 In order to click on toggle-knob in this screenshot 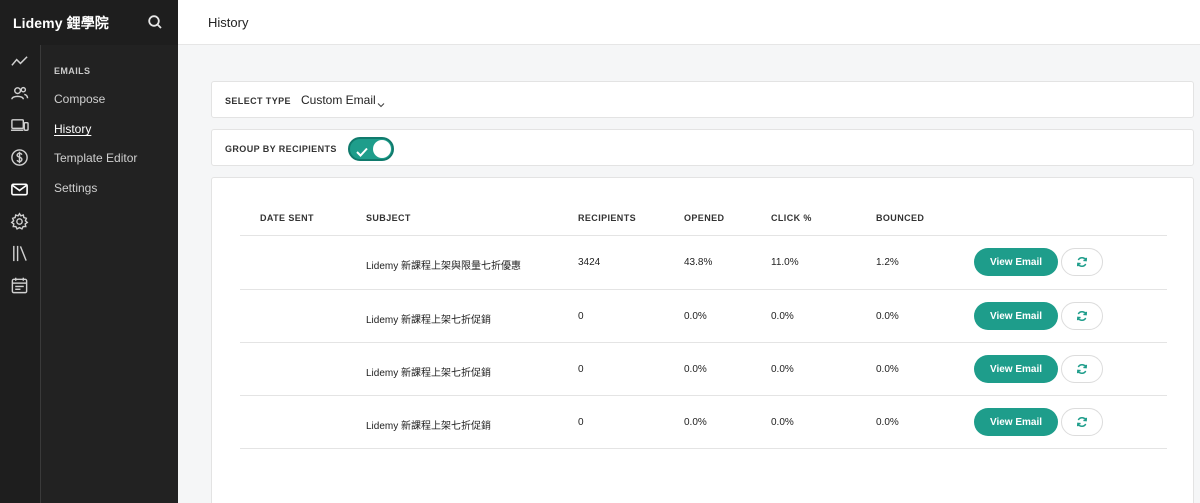, I will do `click(382, 149)`.